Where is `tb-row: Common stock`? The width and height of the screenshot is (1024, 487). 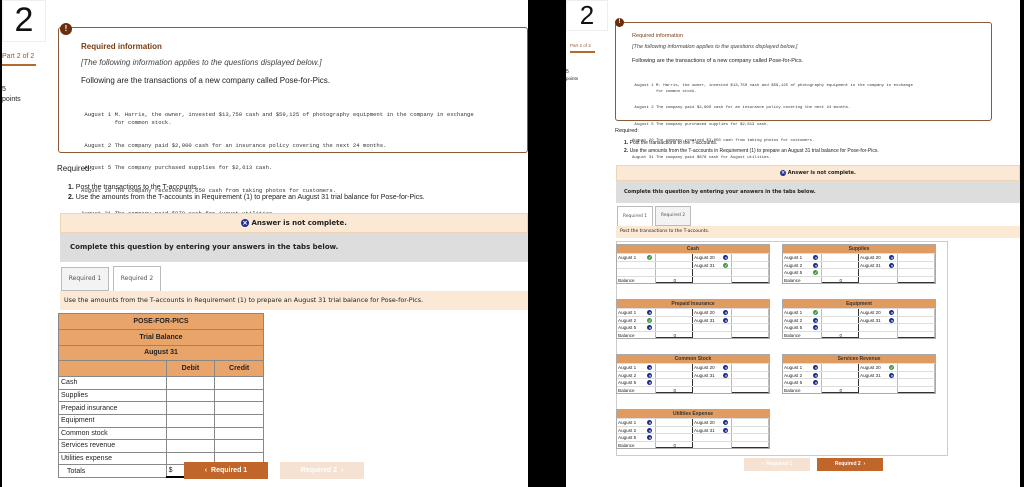
tb-row: Common stock is located at coordinates (161, 433).